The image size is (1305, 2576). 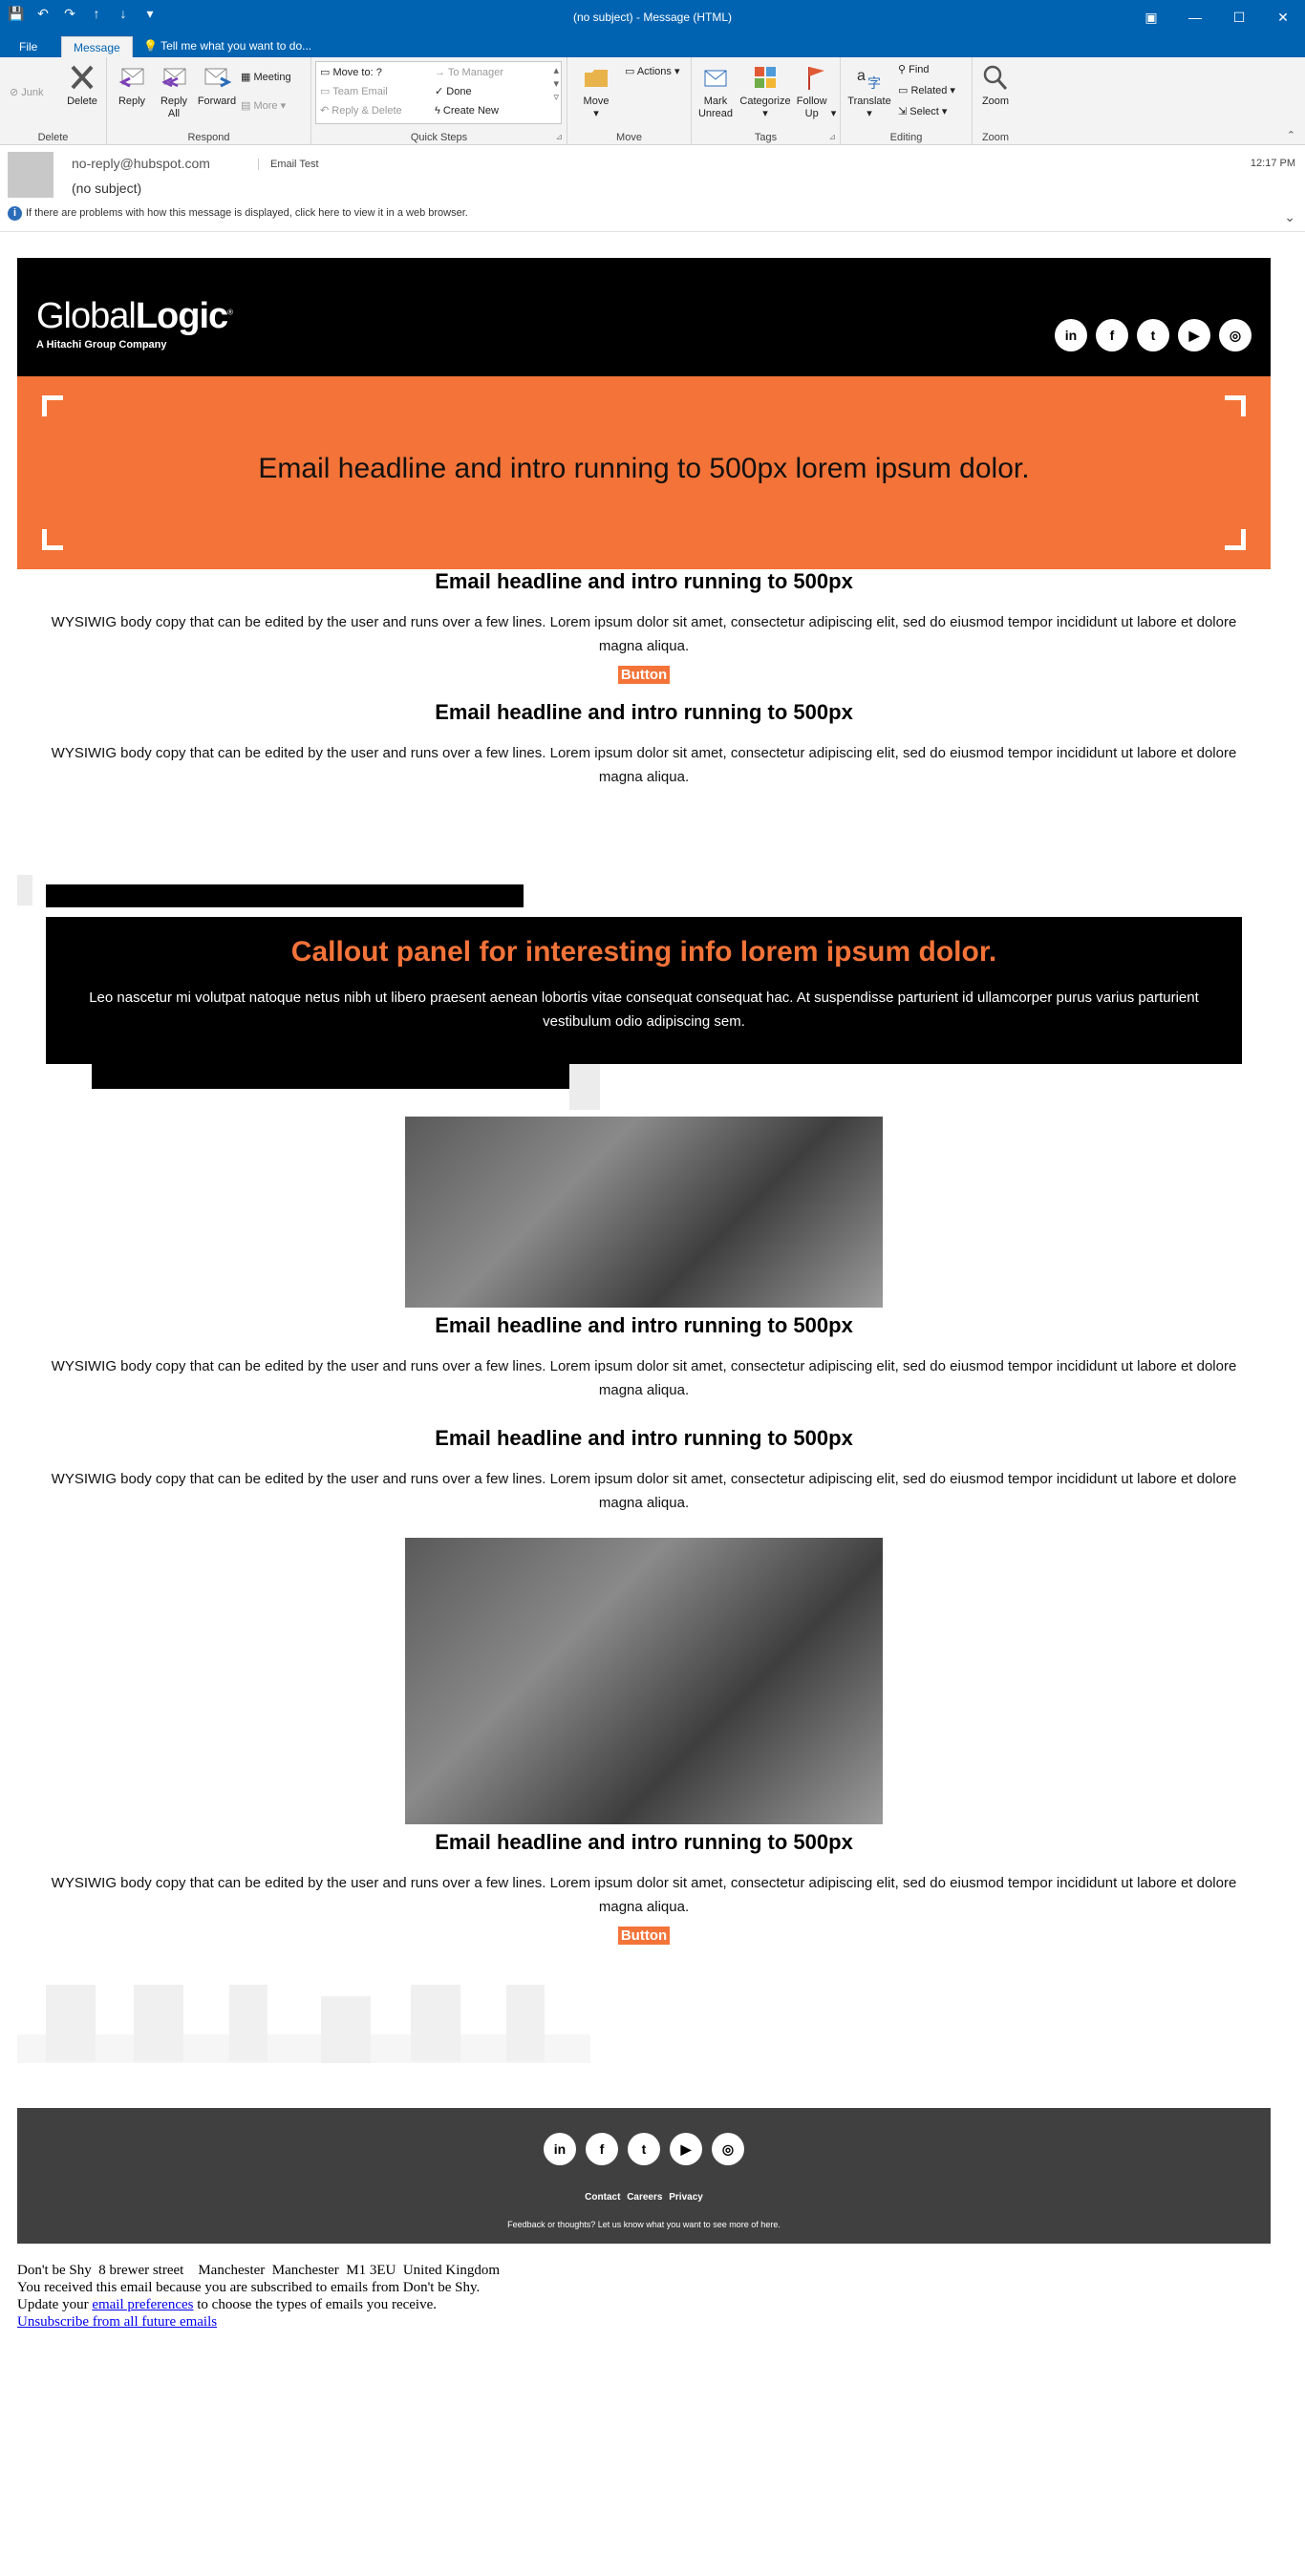 What do you see at coordinates (288, 165) in the screenshot?
I see `recipient: Email Test` at bounding box center [288, 165].